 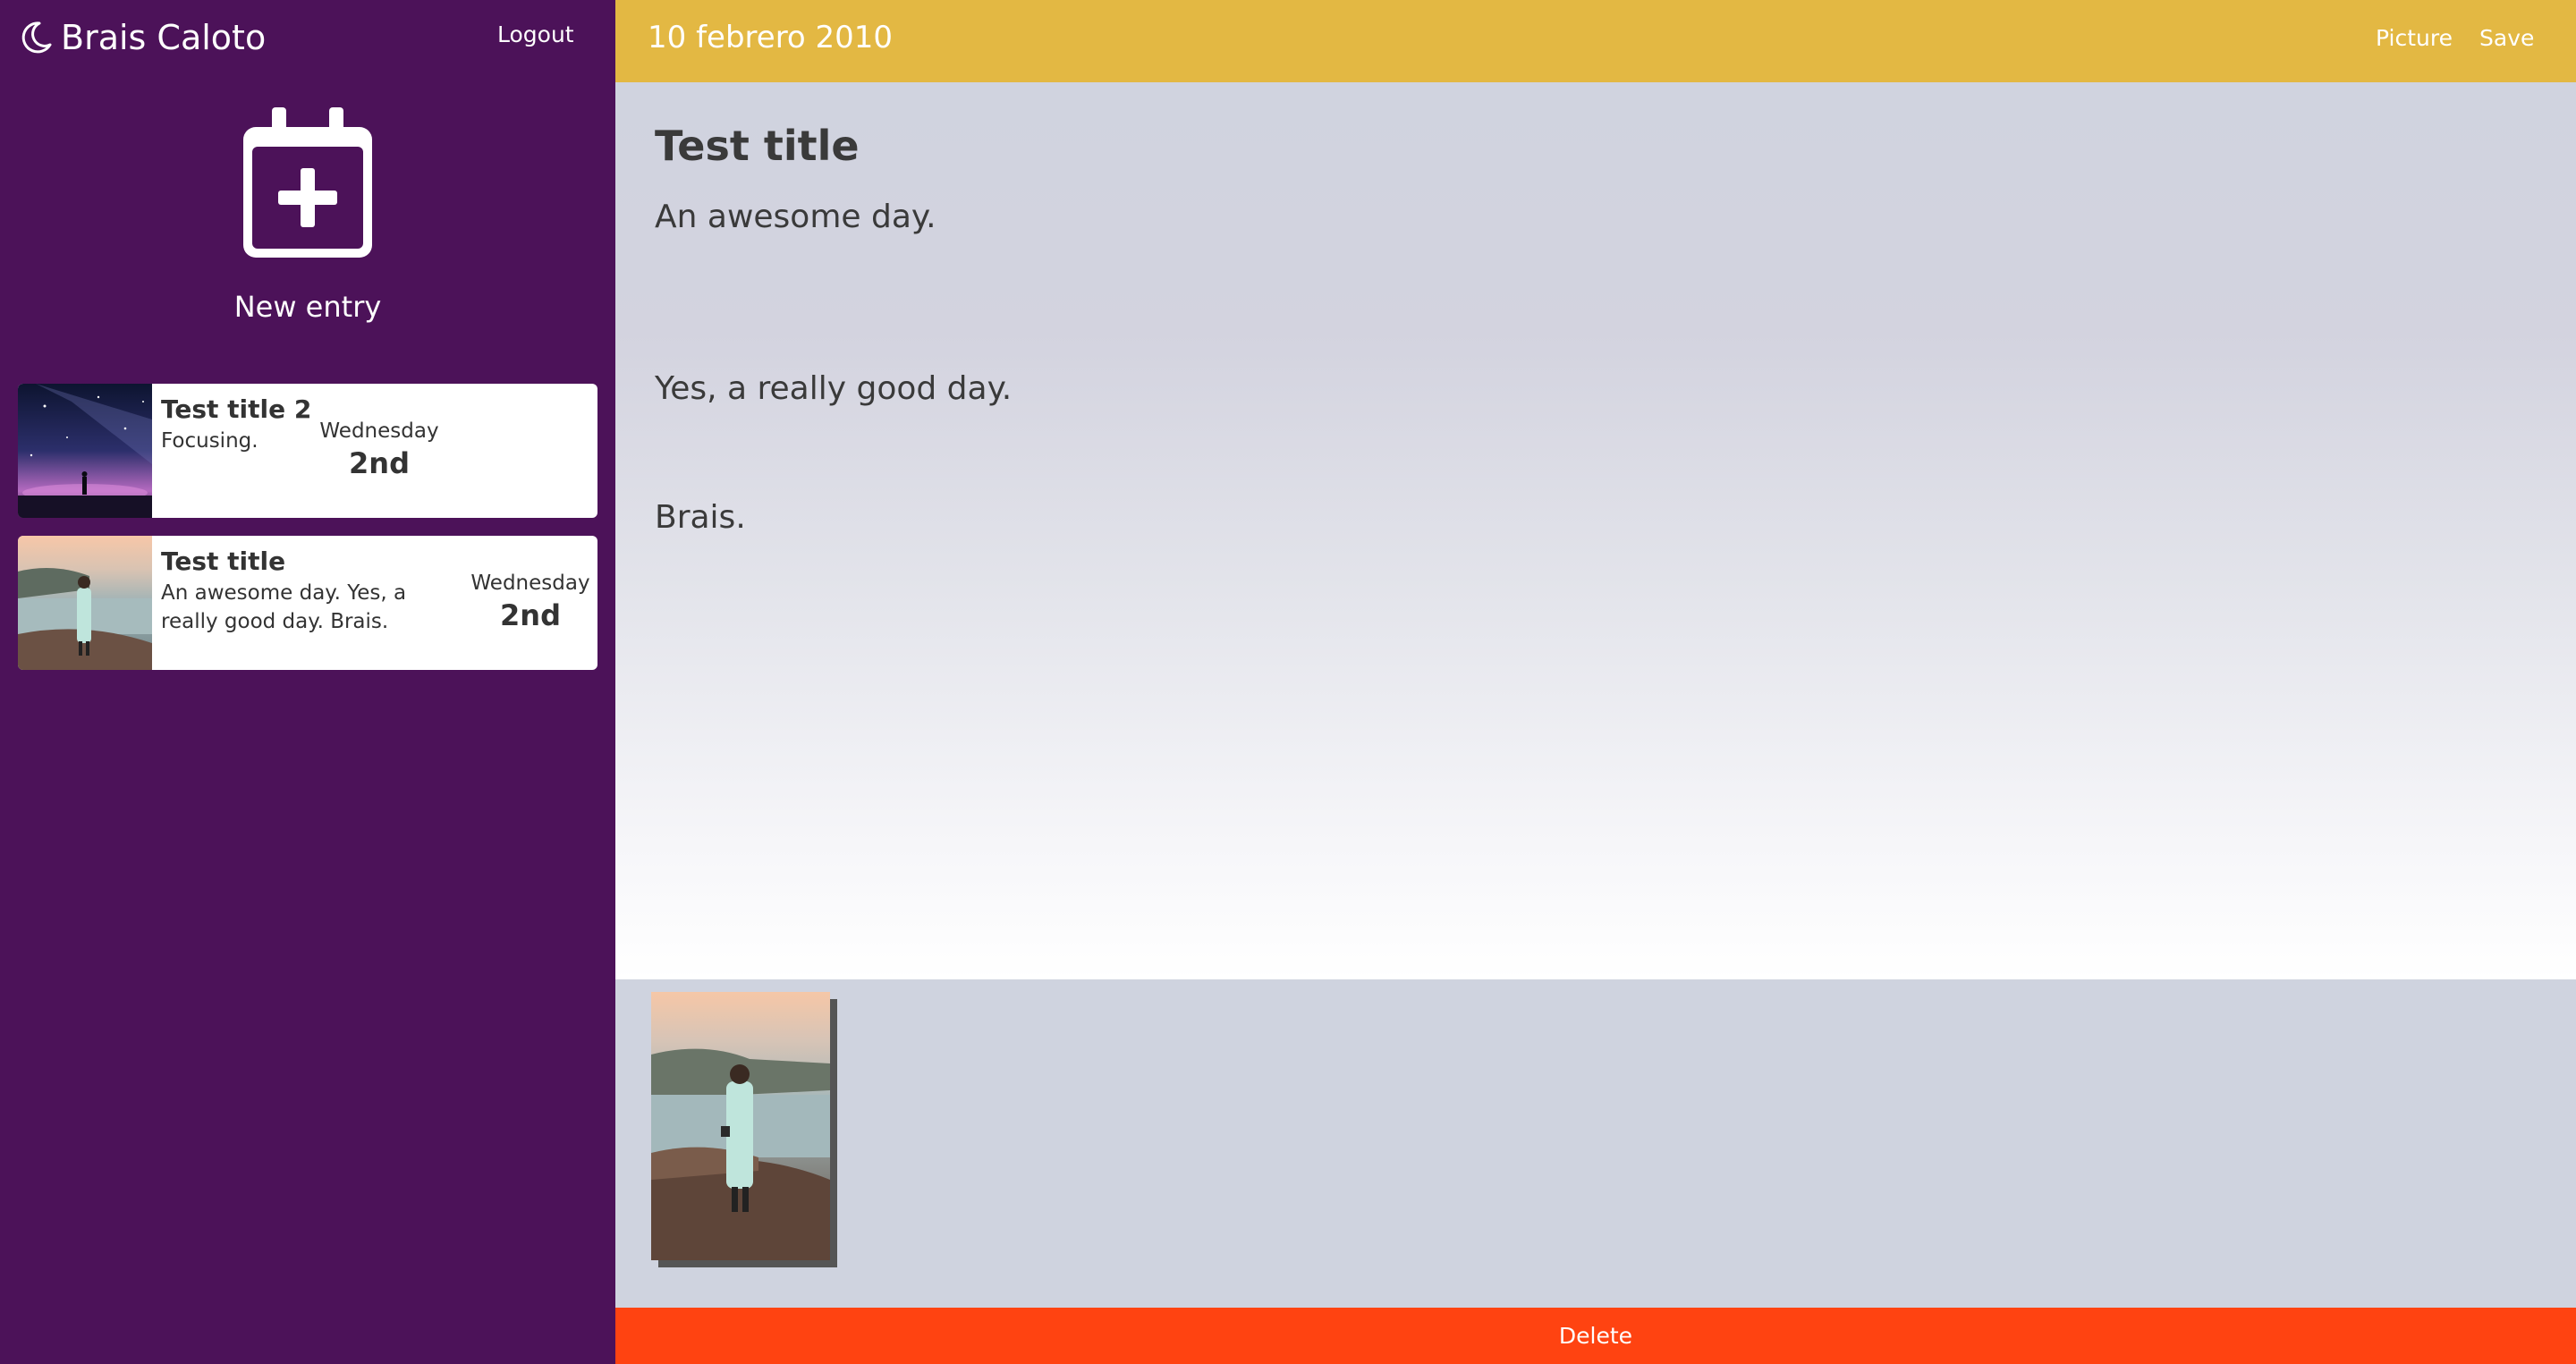 I want to click on entry-excerpt: Focusing., so click(x=209, y=441).